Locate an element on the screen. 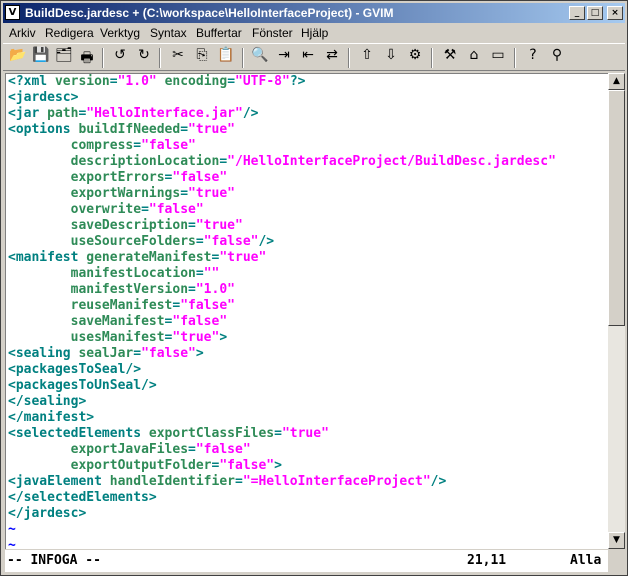  attr-token: manifestVersion is located at coordinates (129, 289).